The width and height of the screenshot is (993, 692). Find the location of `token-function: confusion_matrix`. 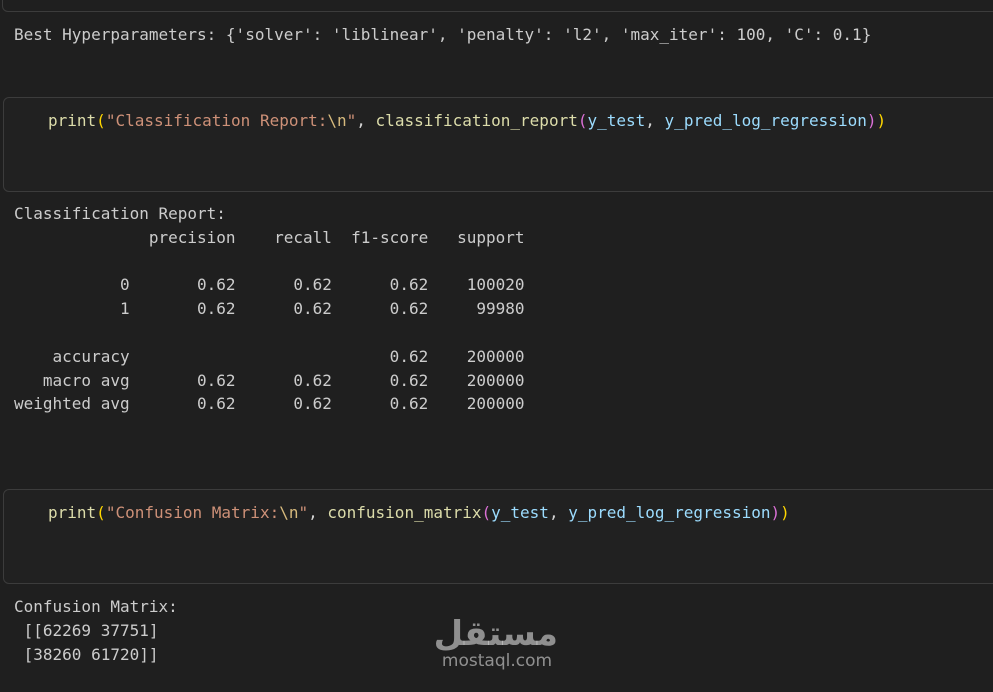

token-function: confusion_matrix is located at coordinates (404, 512).